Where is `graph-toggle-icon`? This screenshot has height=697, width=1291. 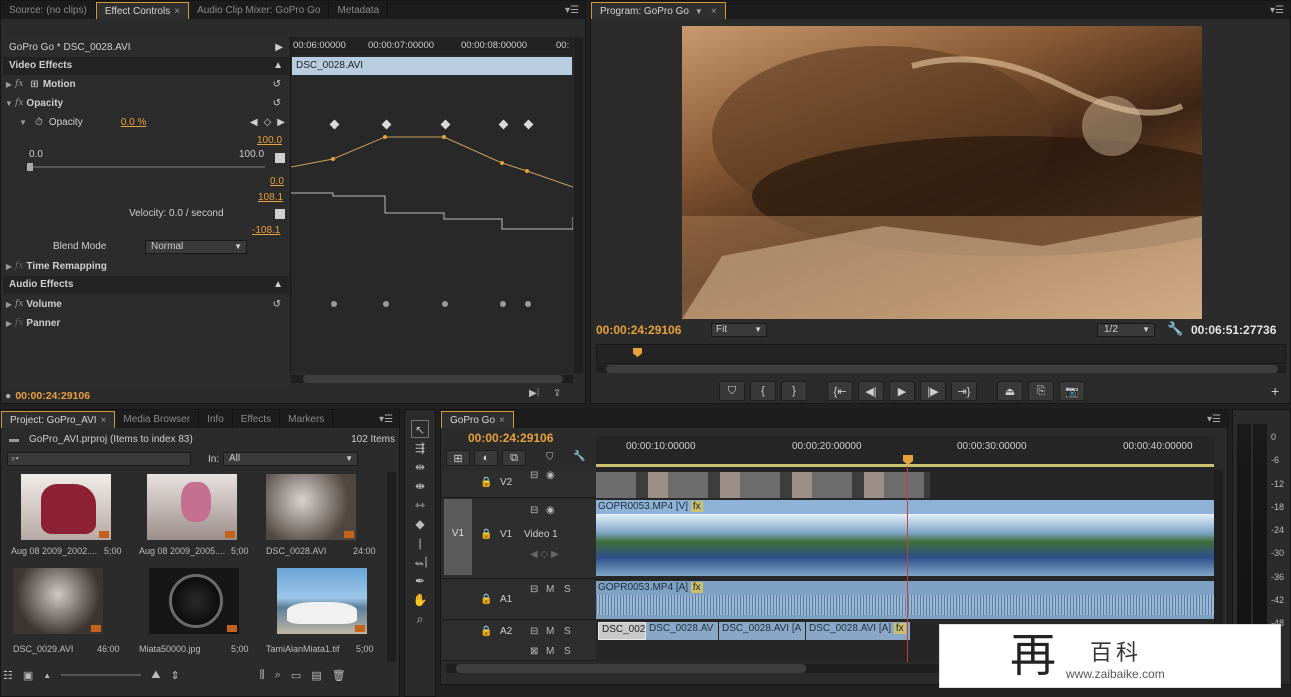 graph-toggle-icon is located at coordinates (280, 158).